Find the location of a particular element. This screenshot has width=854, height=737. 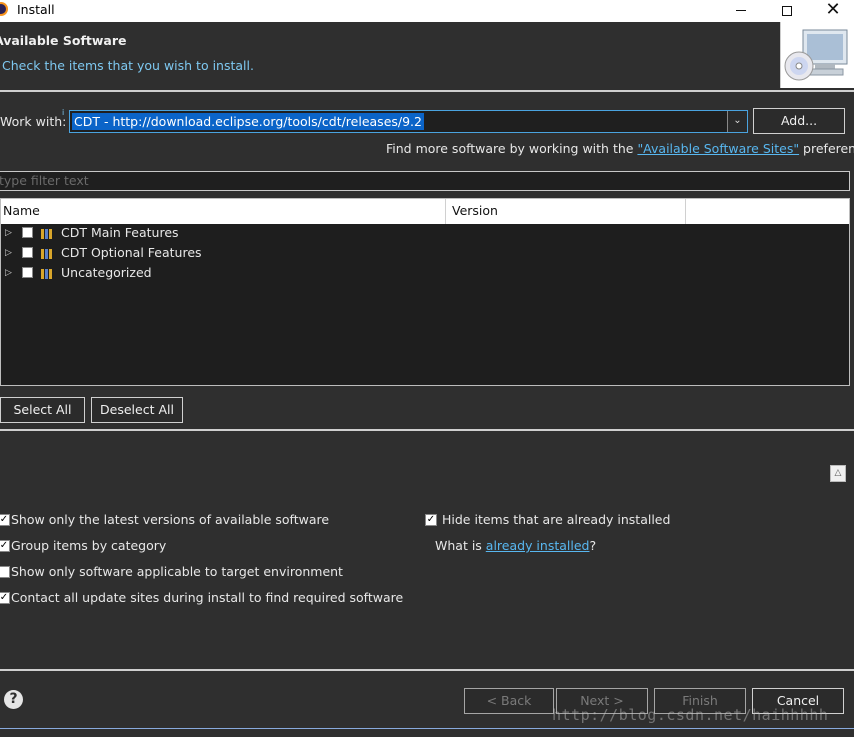

install-banner-image is located at coordinates (817, 55).